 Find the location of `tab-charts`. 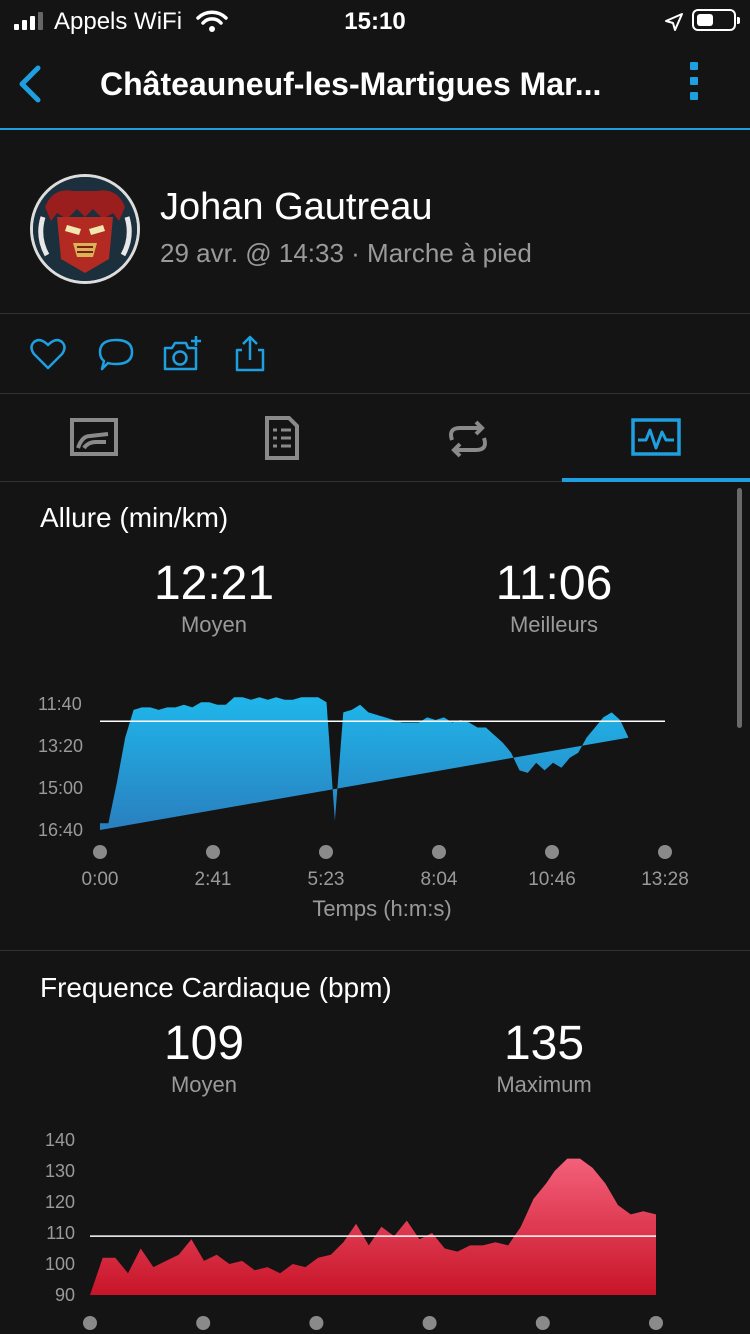

tab-charts is located at coordinates (656, 438).